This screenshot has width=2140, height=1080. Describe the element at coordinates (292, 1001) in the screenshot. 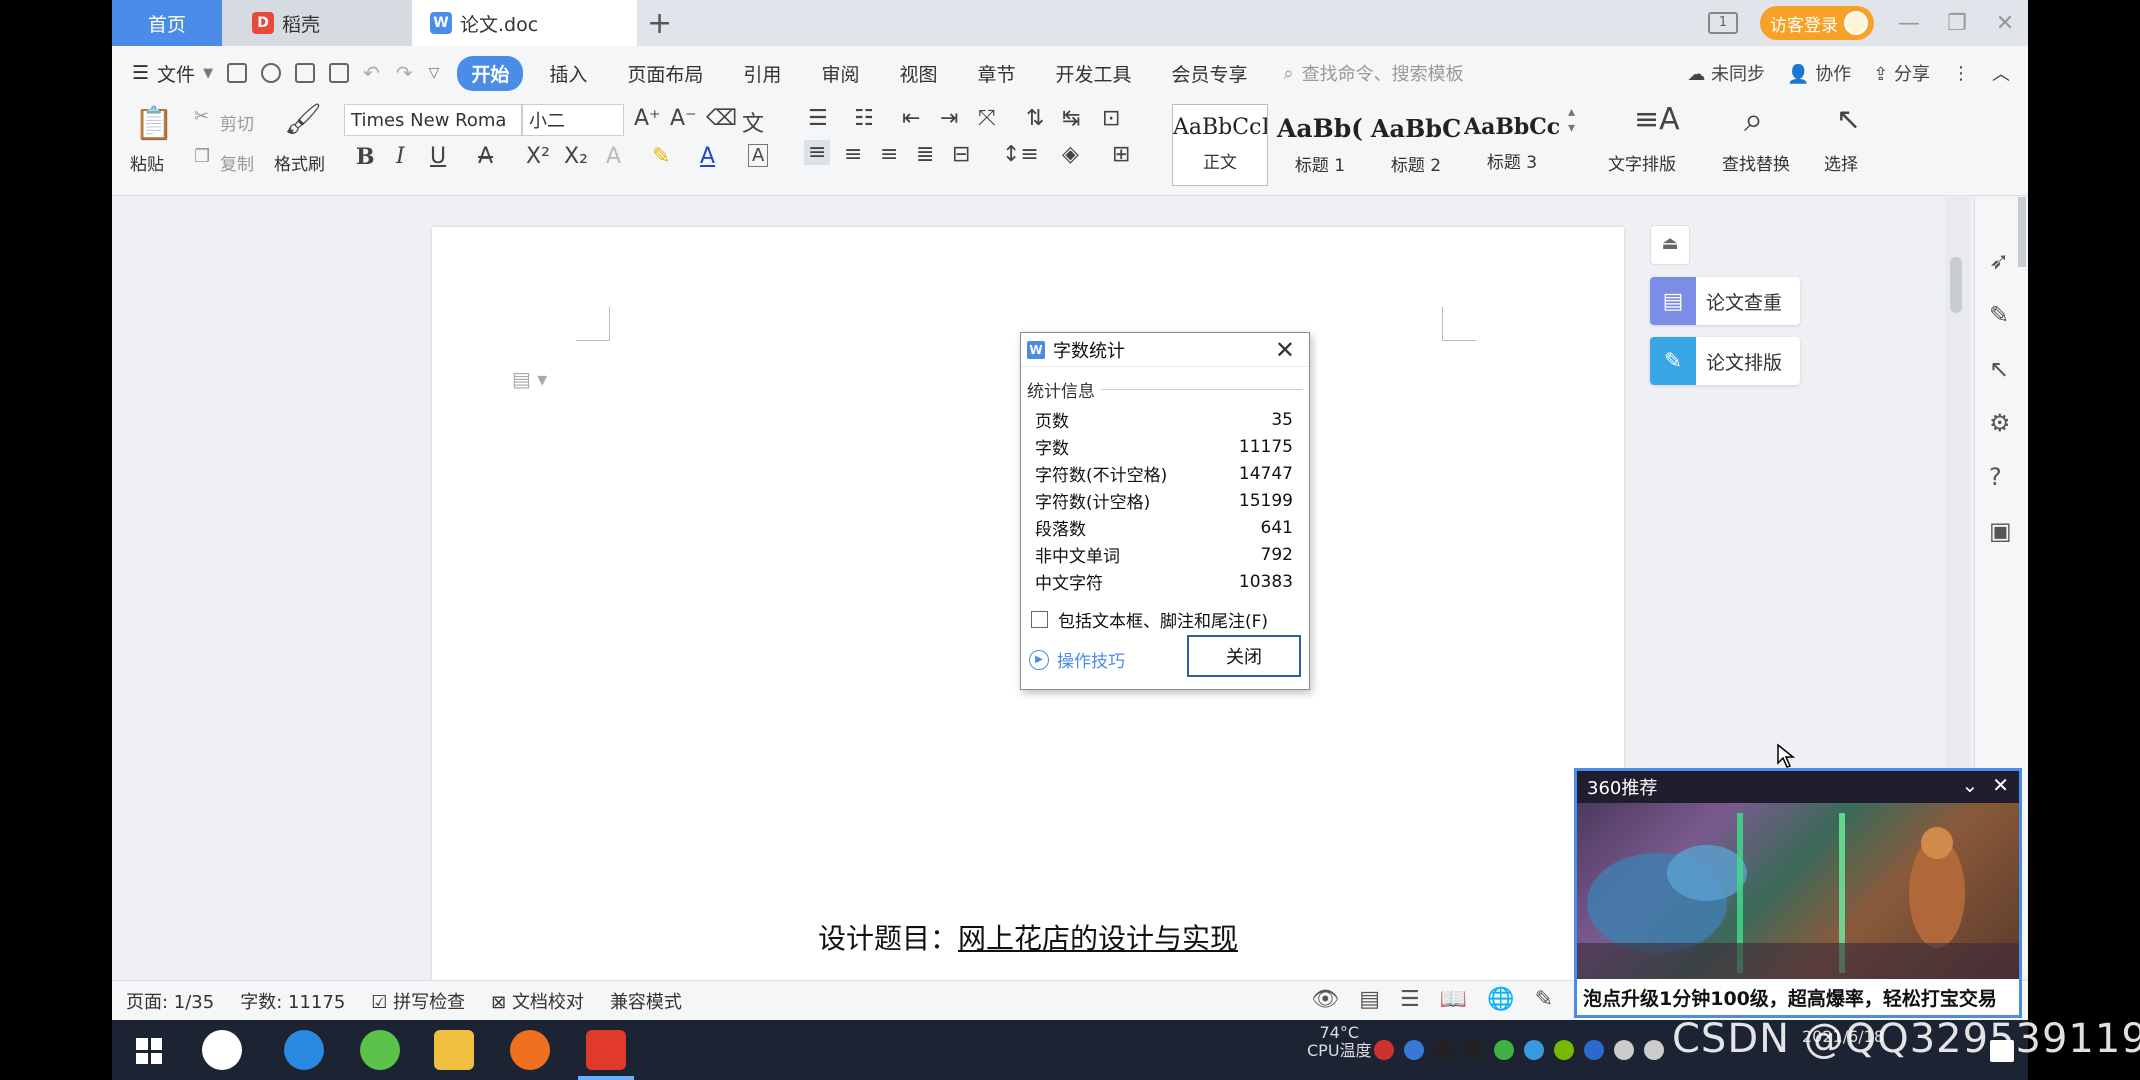

I see `word-count-indicator: 字数: 11175` at that location.